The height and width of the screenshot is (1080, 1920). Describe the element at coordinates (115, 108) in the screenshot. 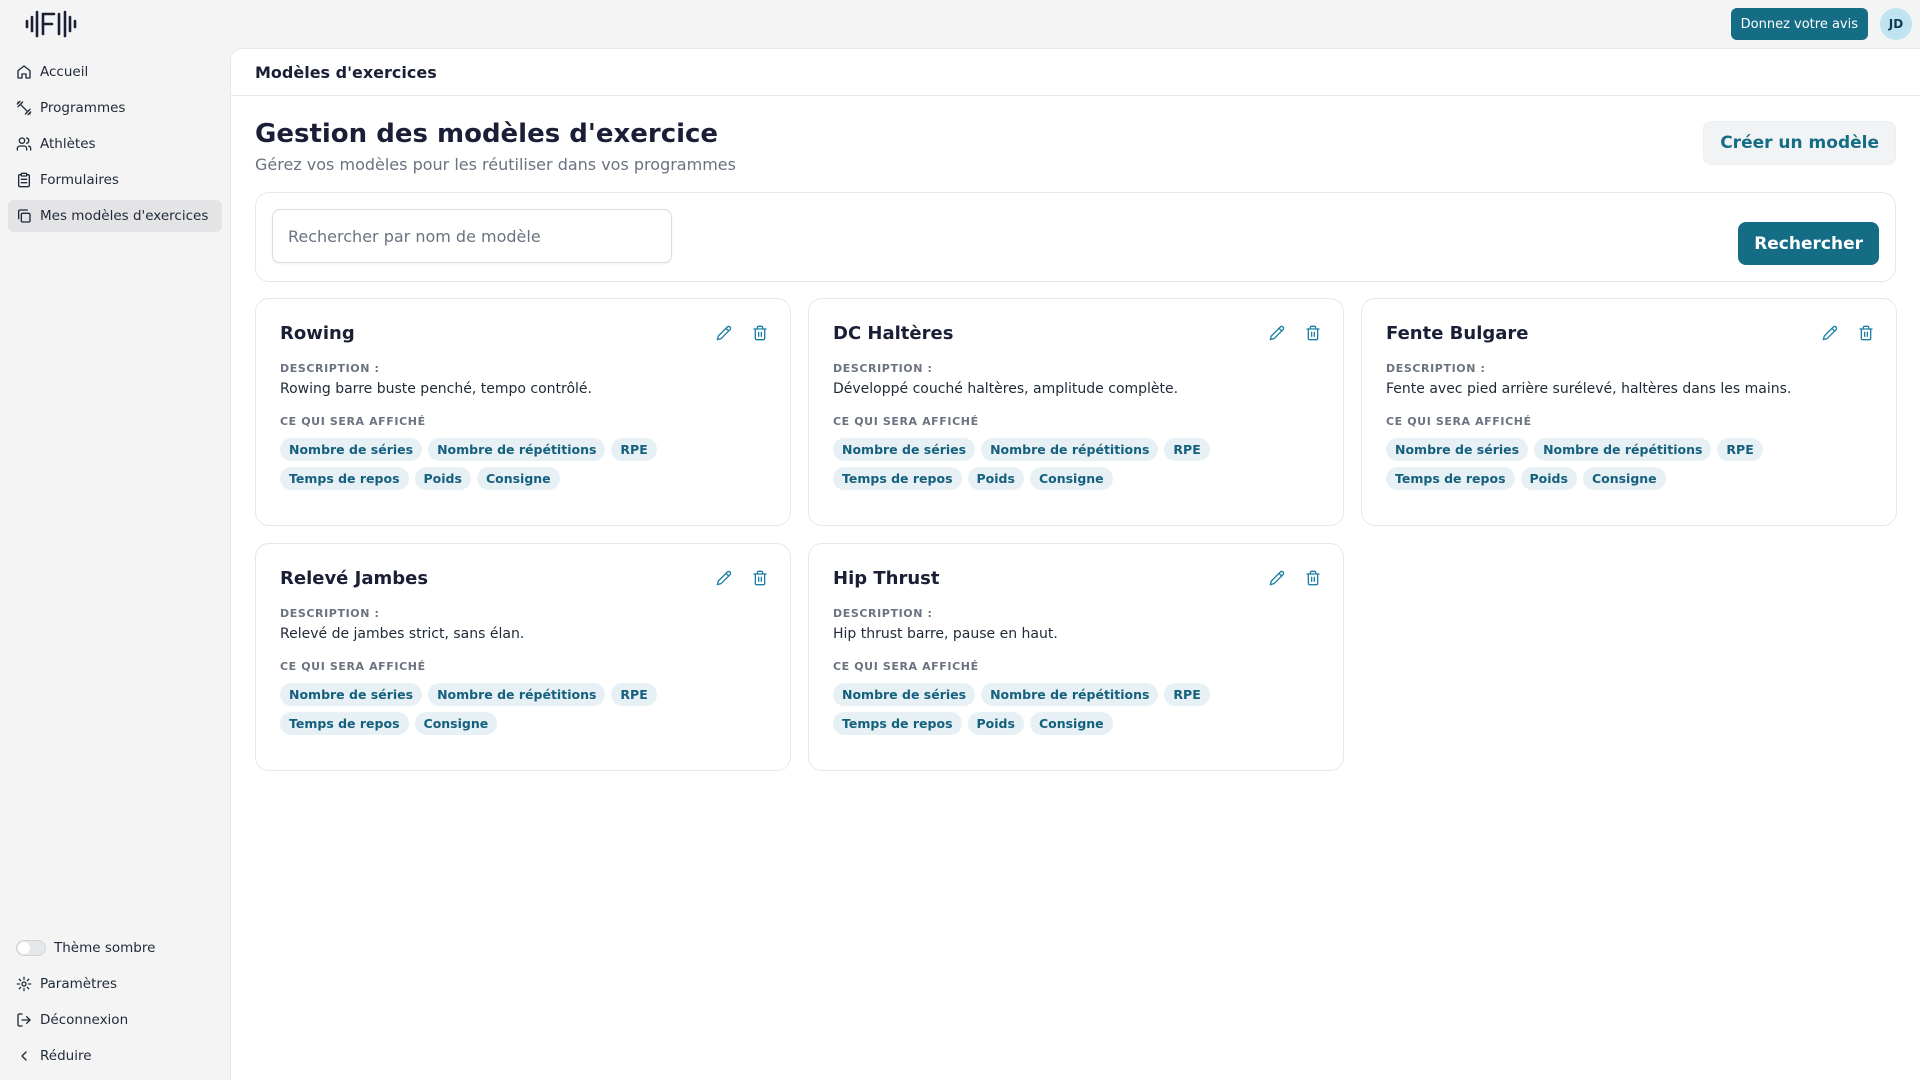

I see `sidebar-item-programmes: Programmes` at that location.